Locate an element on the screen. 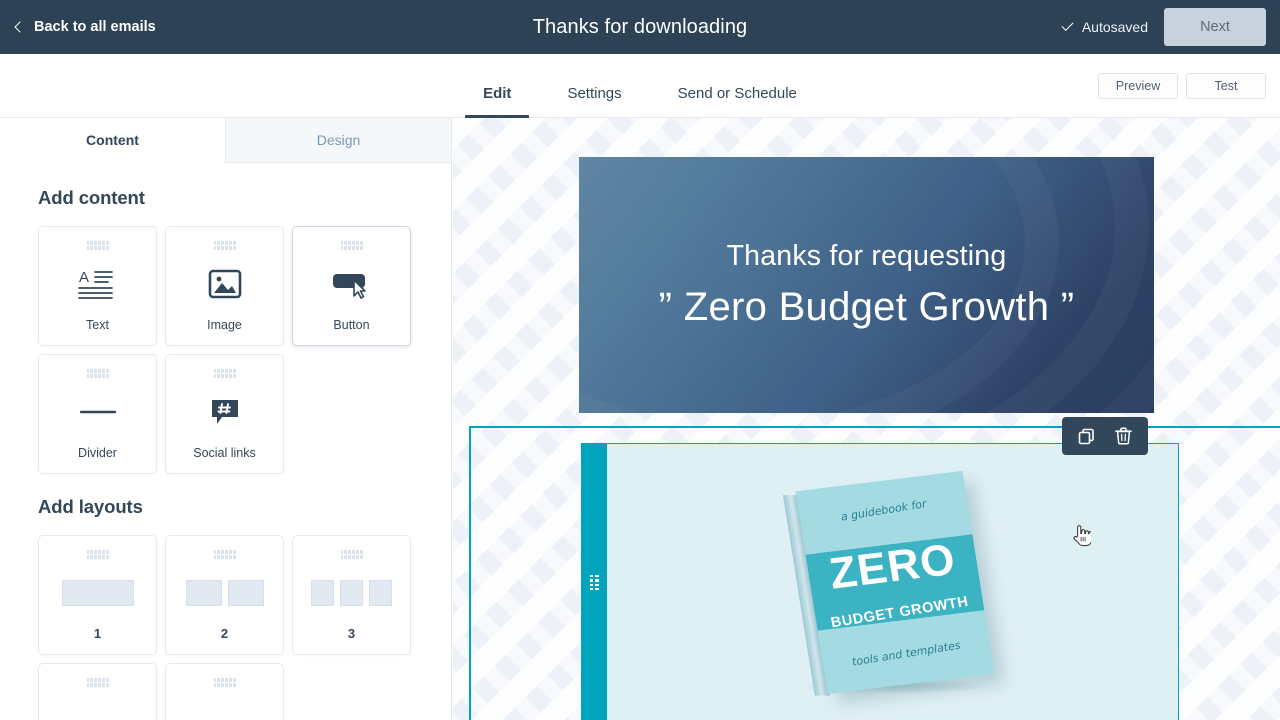  layout-card-3: 3 is located at coordinates (351, 595).